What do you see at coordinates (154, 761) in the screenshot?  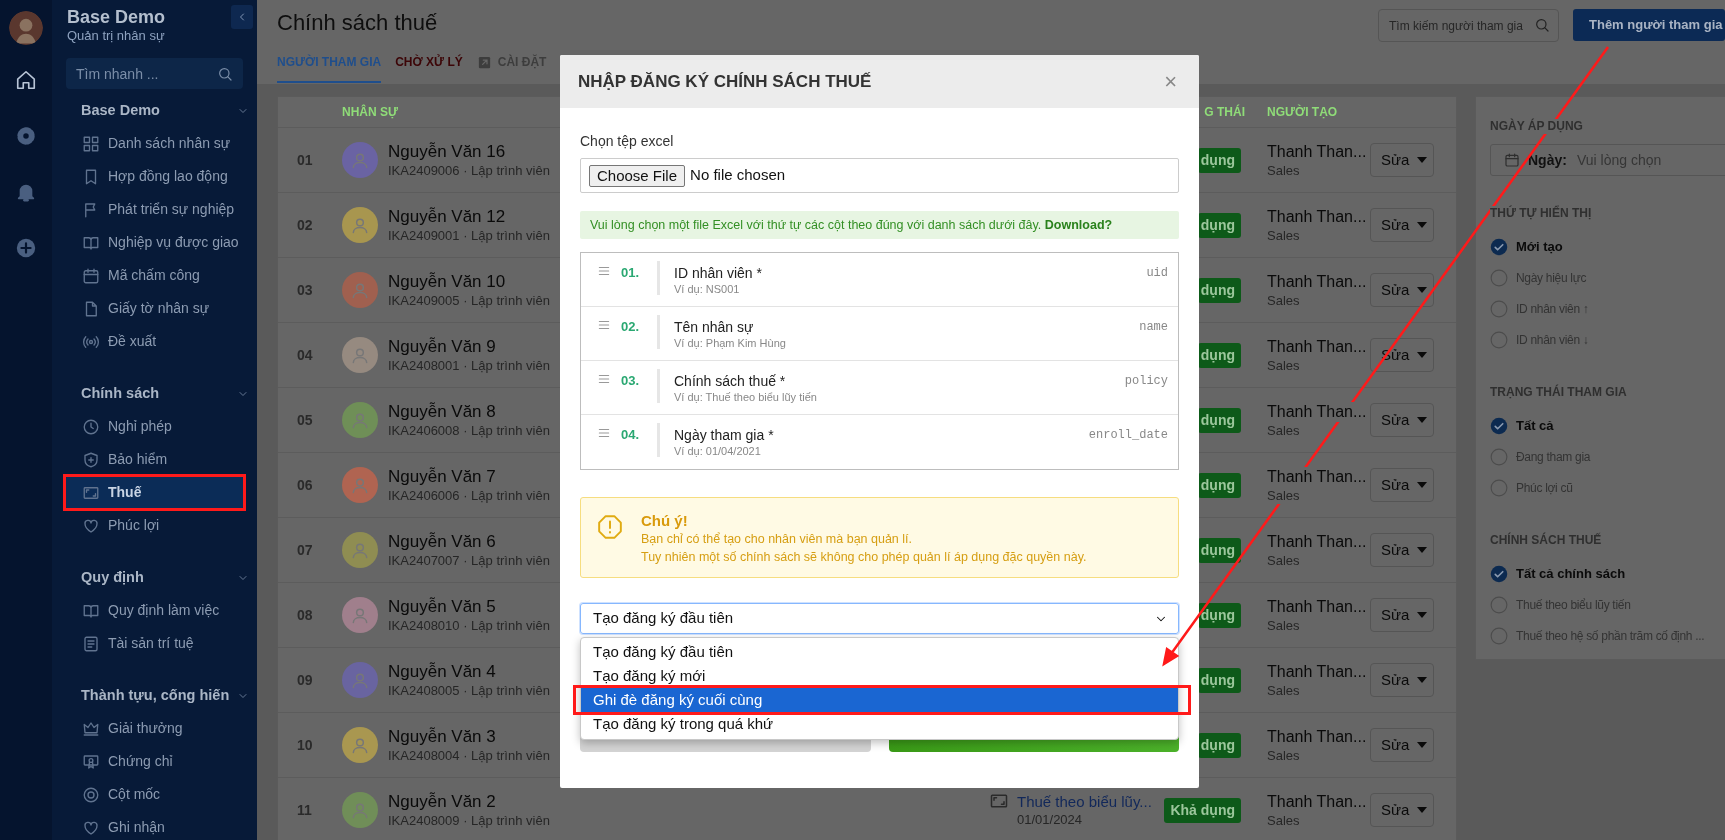 I see `sidebar-item: Chứng chỉ` at bounding box center [154, 761].